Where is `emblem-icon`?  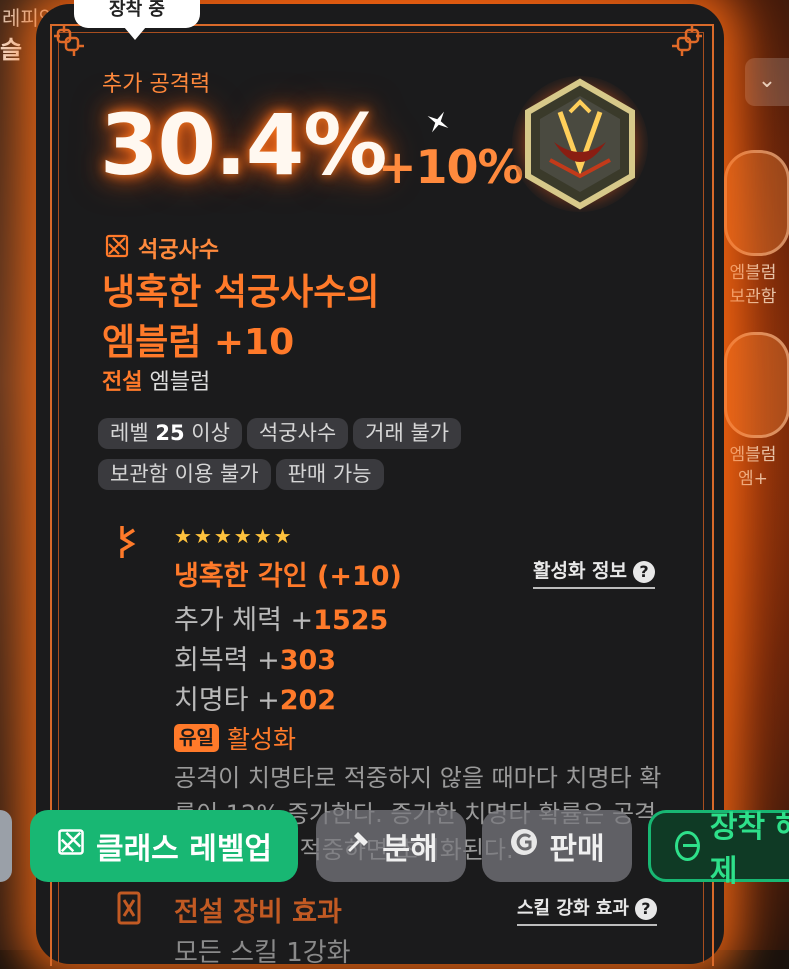 emblem-icon is located at coordinates (580, 147).